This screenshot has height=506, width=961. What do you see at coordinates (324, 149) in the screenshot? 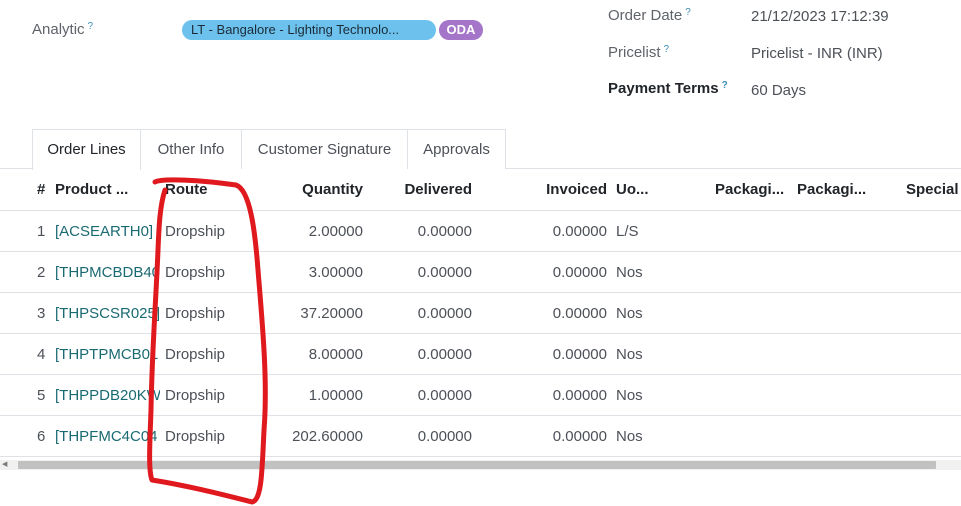
I see `tab-customer-signature: Customer Signature` at bounding box center [324, 149].